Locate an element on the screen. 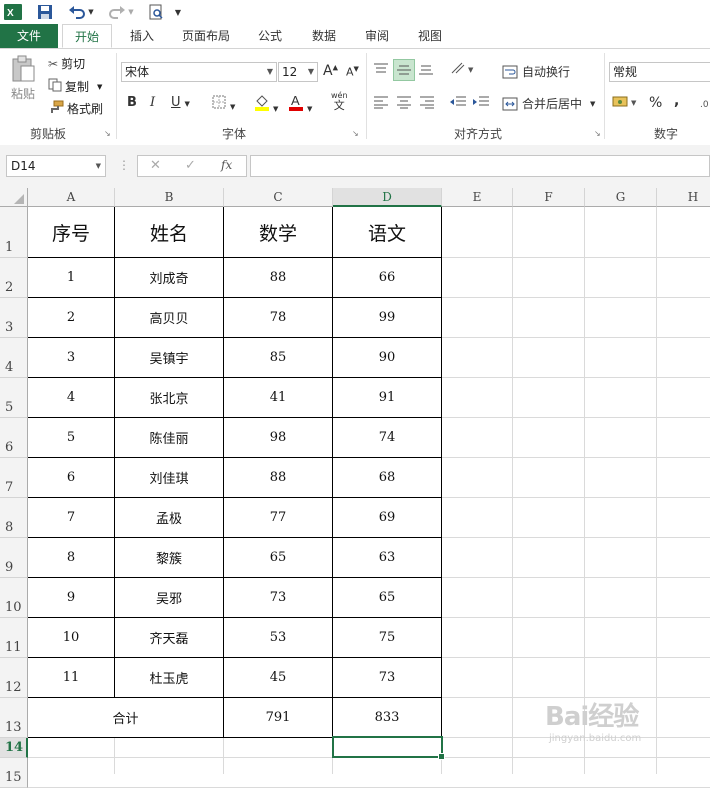  cancel-entry-button: ✕ is located at coordinates (155, 165).